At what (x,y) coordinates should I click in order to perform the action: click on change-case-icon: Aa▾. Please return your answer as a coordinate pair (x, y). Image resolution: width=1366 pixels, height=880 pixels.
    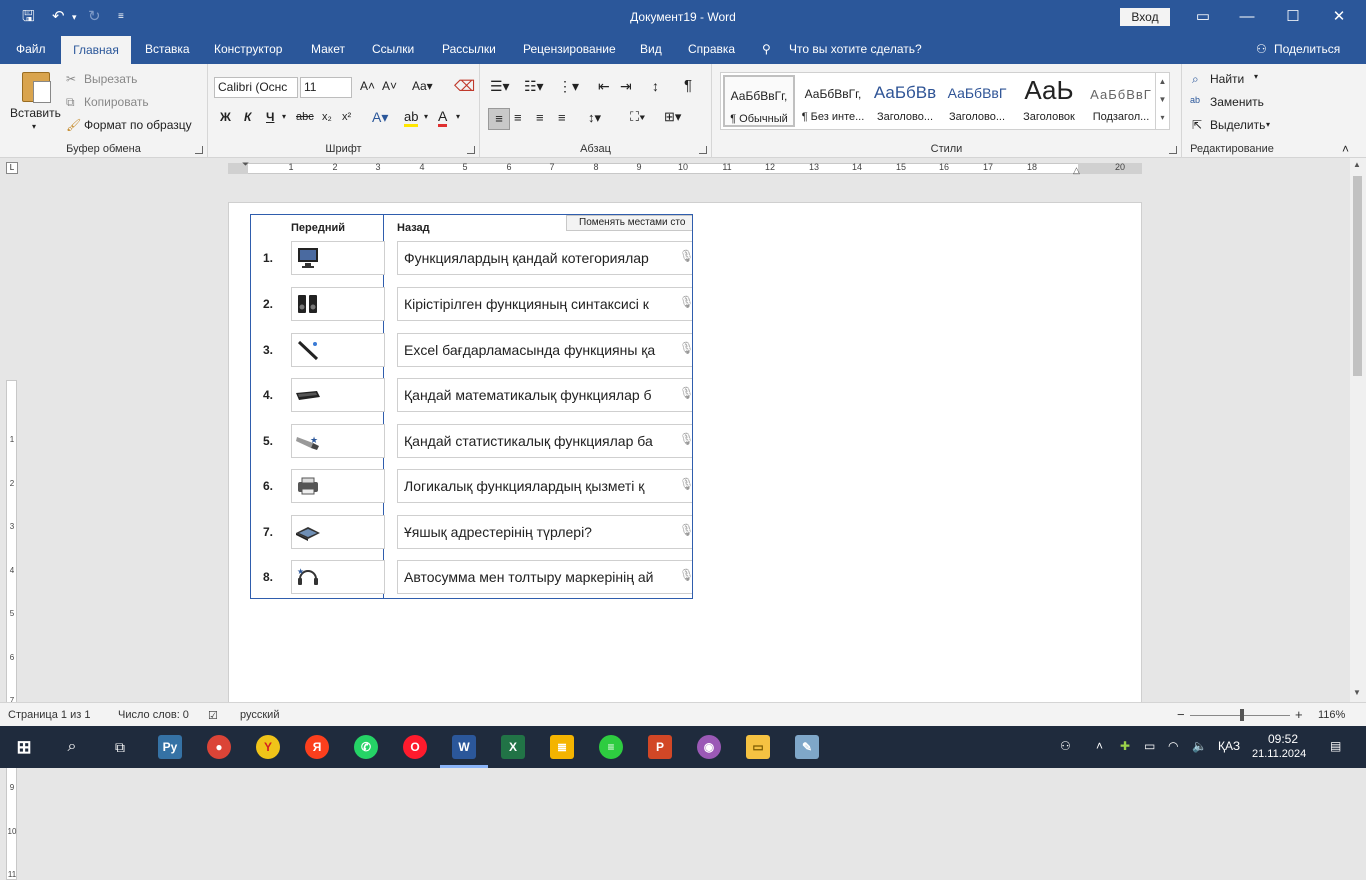
    Looking at the image, I should click on (422, 86).